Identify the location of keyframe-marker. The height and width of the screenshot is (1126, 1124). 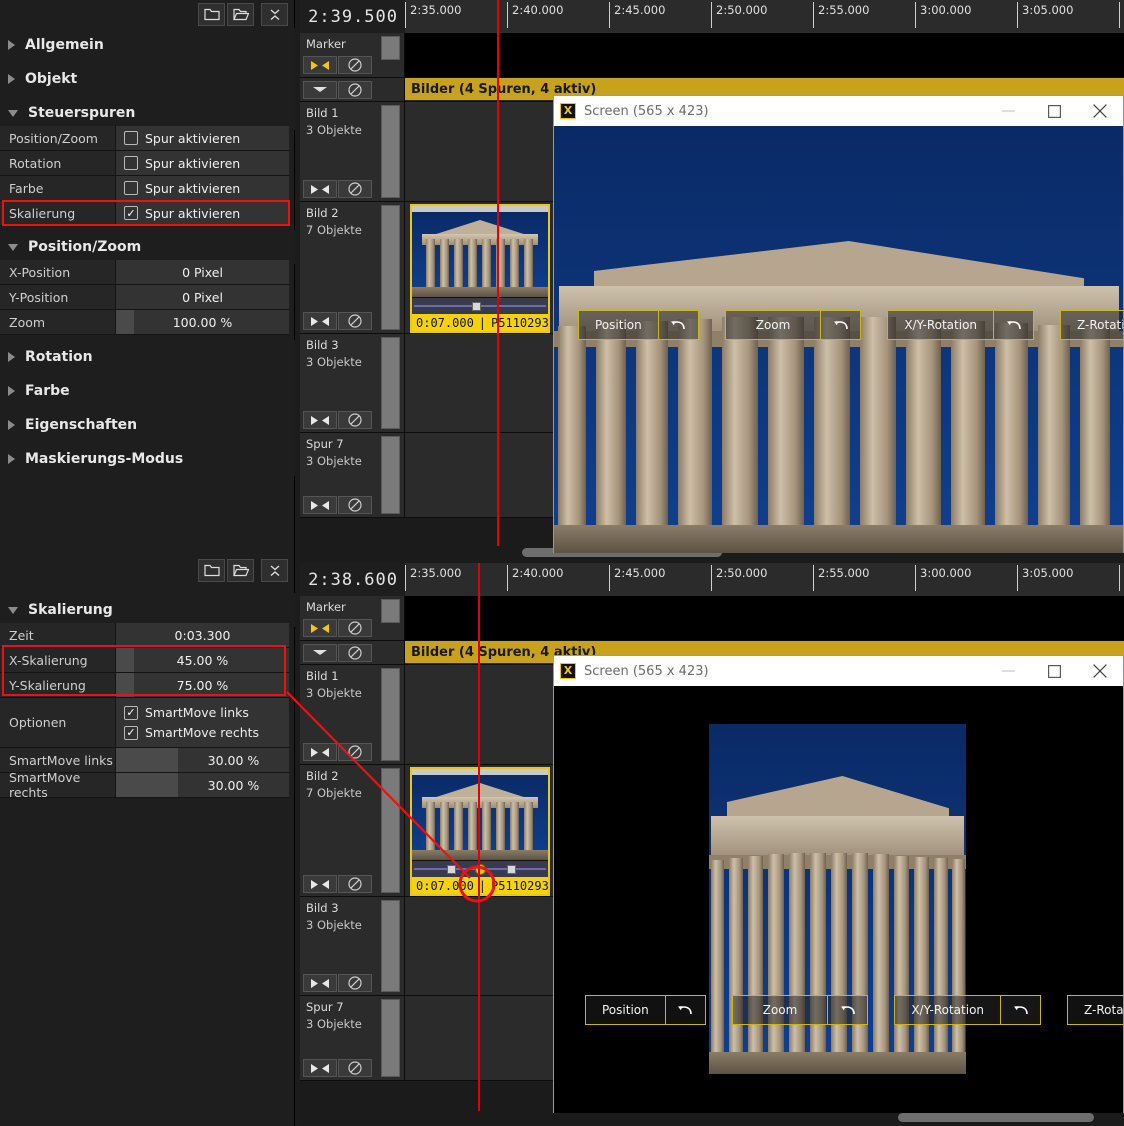
(480, 869).